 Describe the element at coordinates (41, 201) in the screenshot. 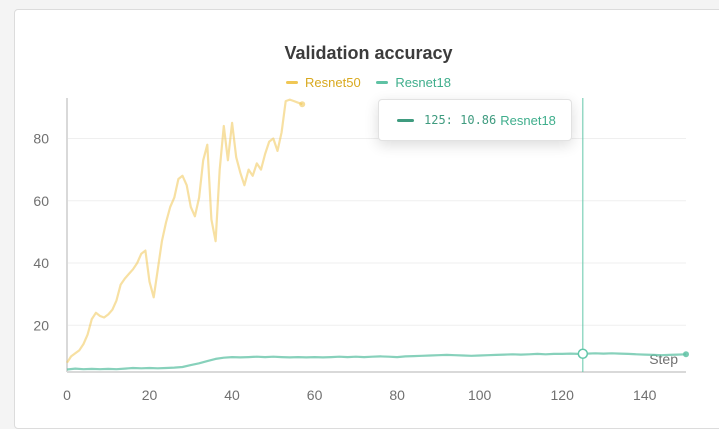

I see `y-tick-label: 60` at that location.